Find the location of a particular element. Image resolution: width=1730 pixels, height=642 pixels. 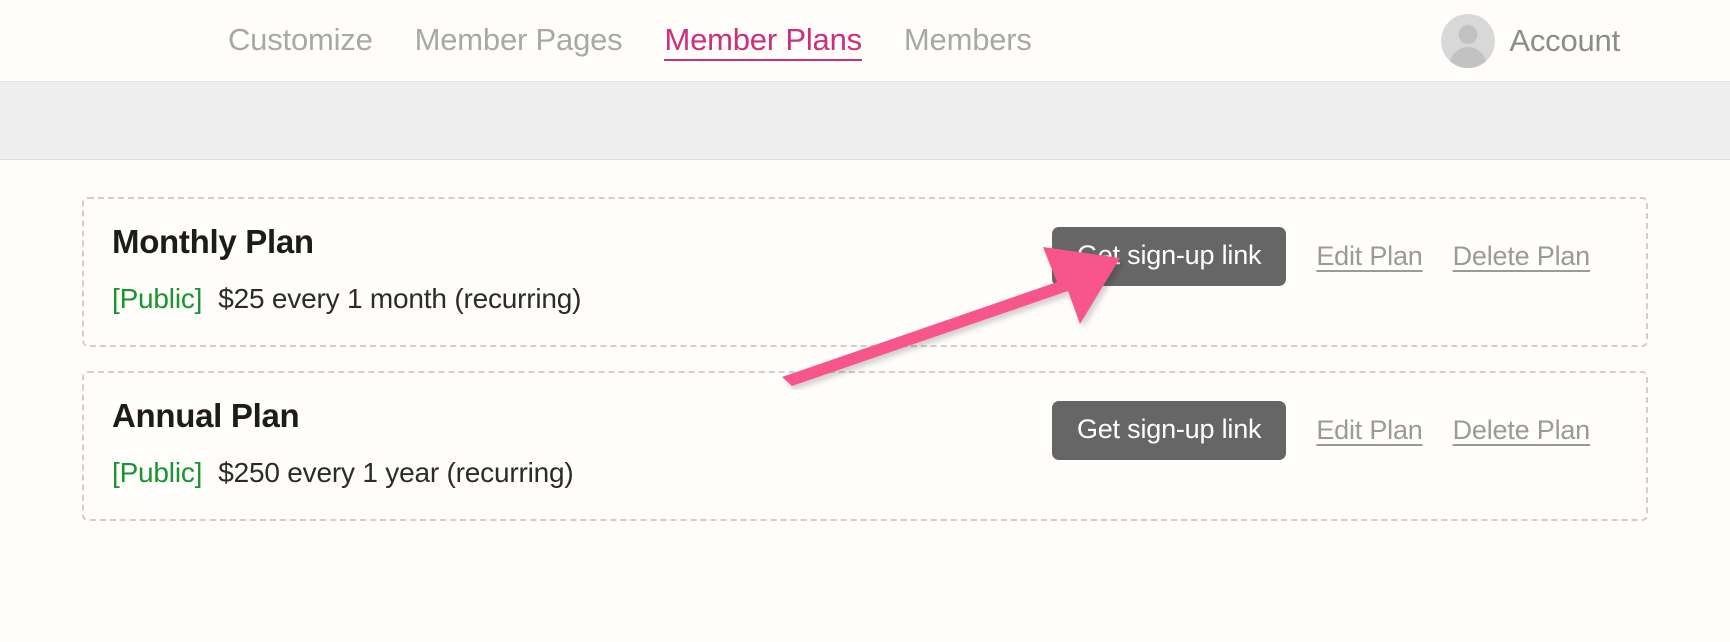

plan-title: Monthly Plan is located at coordinates (213, 241).